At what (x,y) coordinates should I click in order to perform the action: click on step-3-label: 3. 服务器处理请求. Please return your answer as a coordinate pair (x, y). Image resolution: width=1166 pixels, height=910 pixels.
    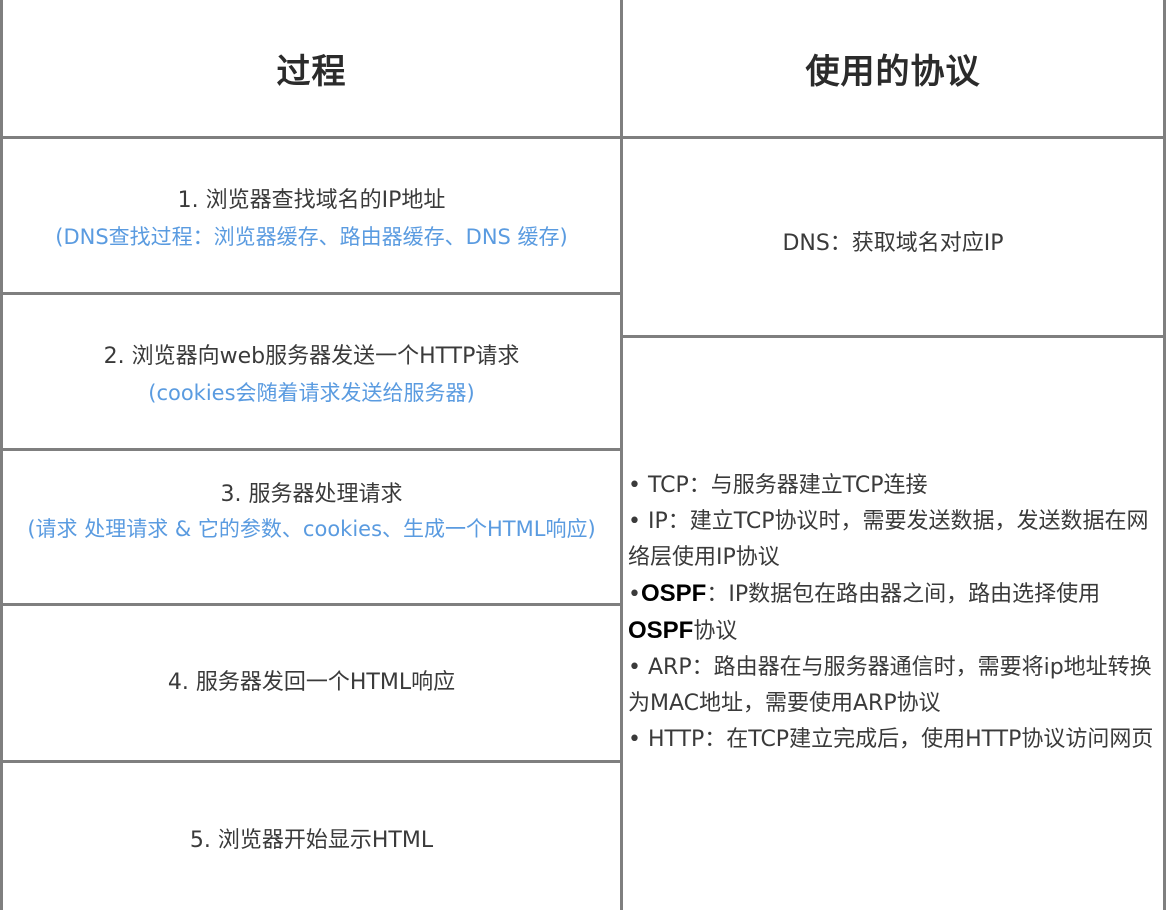
    Looking at the image, I should click on (311, 494).